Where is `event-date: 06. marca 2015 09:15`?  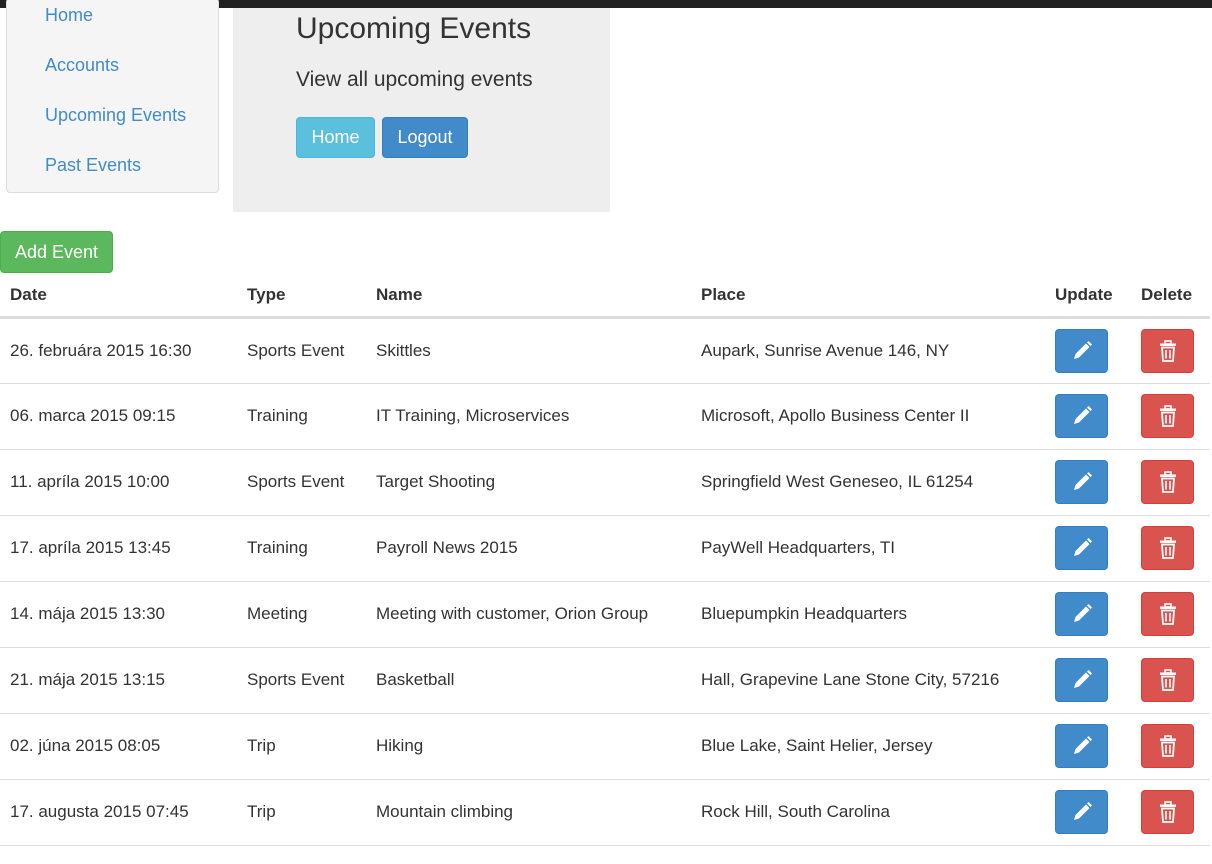
event-date: 06. marca 2015 09:15 is located at coordinates (118, 416).